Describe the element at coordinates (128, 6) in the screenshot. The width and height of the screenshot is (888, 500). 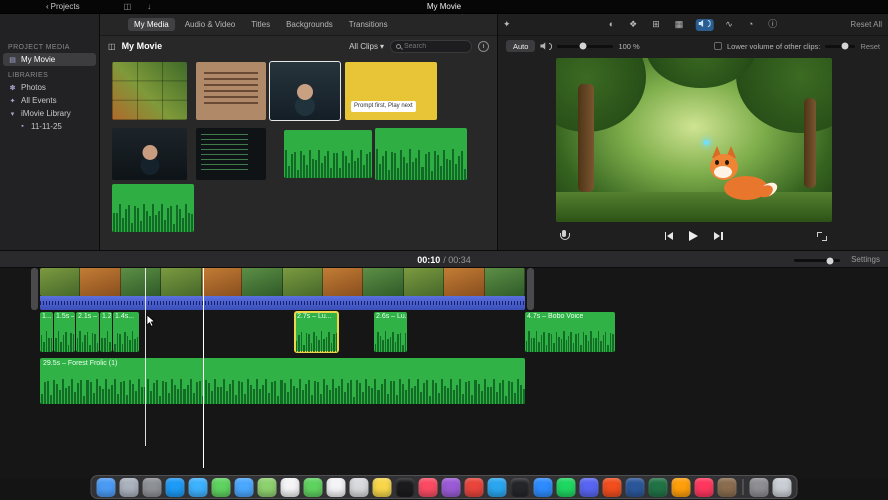
I see `window-layout-icon: ◫` at that location.